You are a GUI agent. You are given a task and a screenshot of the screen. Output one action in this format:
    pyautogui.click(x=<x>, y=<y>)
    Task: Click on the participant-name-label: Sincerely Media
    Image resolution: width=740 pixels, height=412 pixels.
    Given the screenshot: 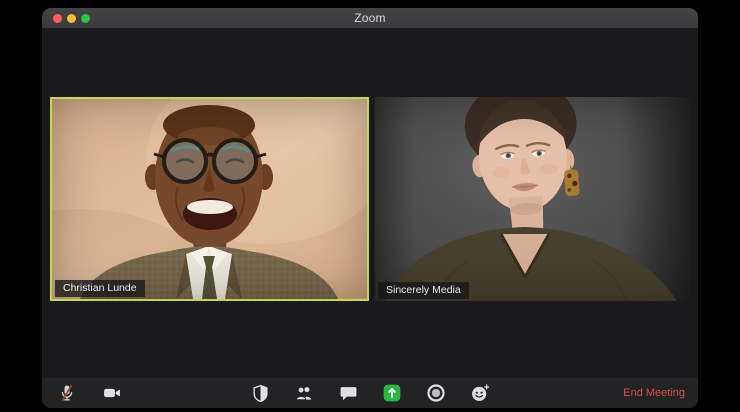 What is the action you would take?
    pyautogui.click(x=423, y=290)
    